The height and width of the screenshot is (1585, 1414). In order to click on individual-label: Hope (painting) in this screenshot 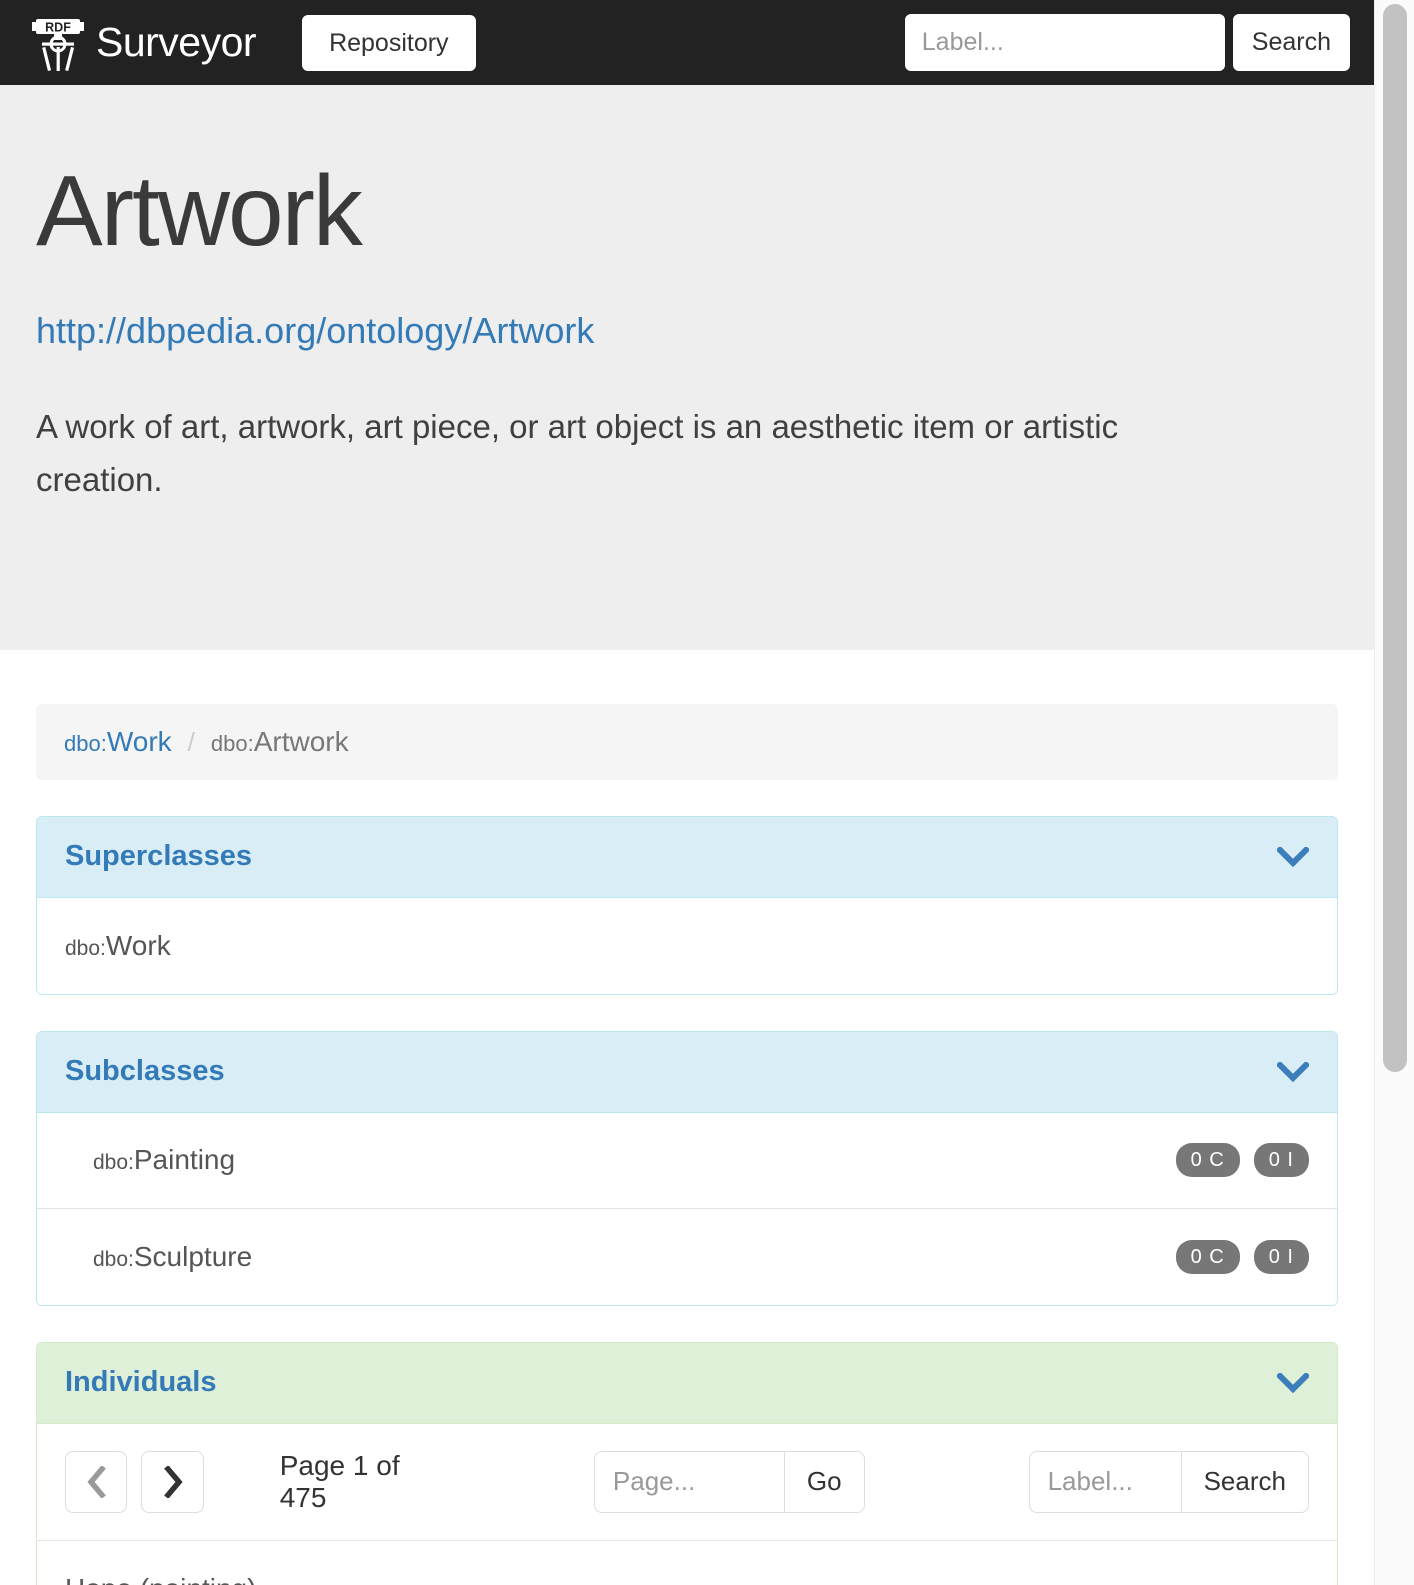, I will do `click(160, 1579)`.